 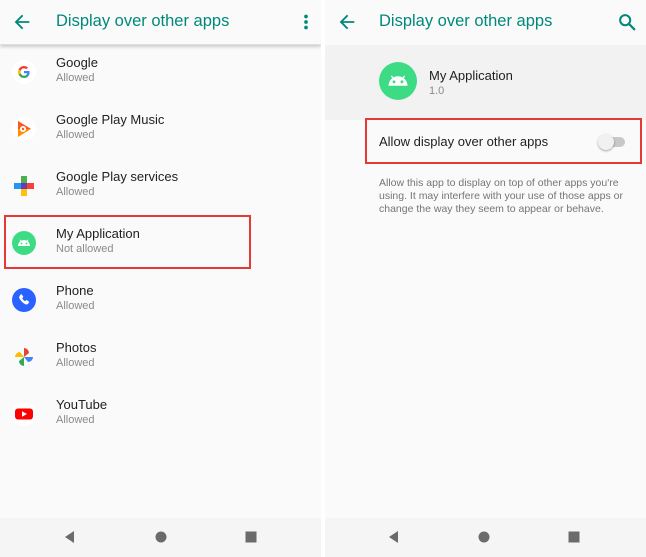 I want to click on app-version: 1.0, so click(x=437, y=91).